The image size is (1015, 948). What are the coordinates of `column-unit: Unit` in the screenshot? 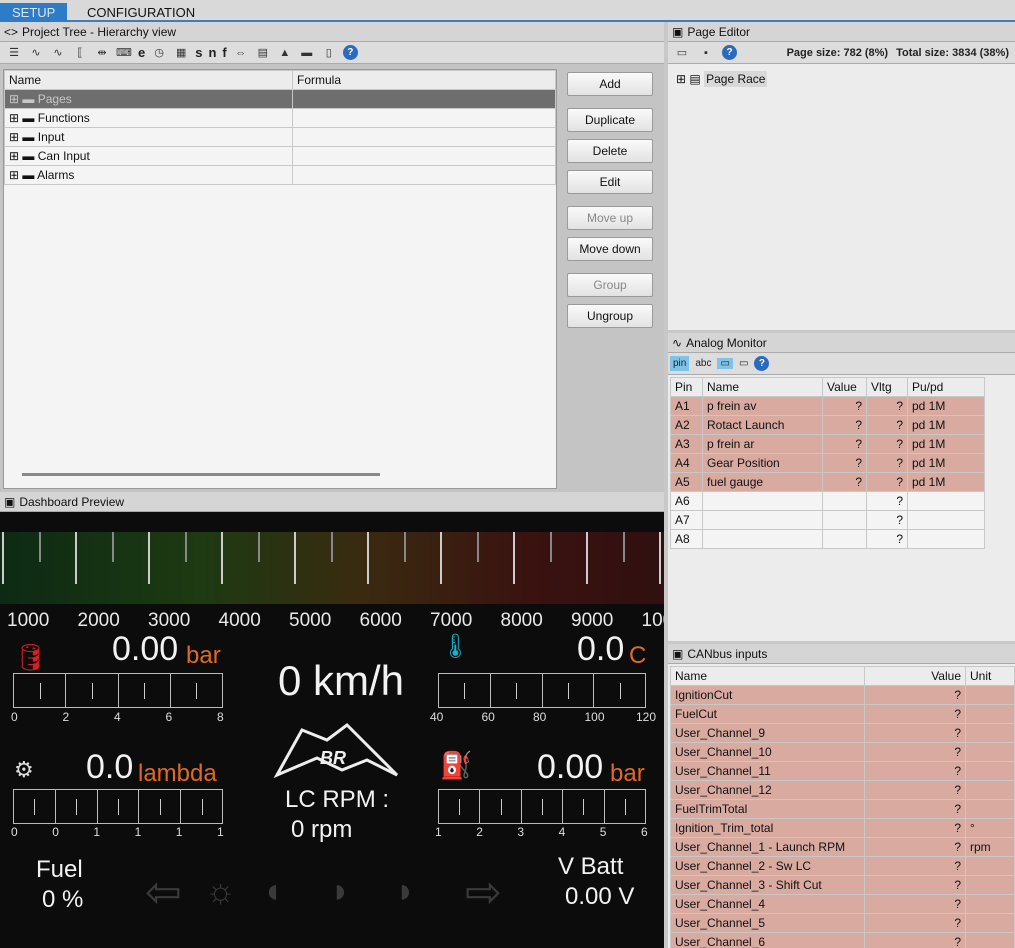 It's located at (990, 676).